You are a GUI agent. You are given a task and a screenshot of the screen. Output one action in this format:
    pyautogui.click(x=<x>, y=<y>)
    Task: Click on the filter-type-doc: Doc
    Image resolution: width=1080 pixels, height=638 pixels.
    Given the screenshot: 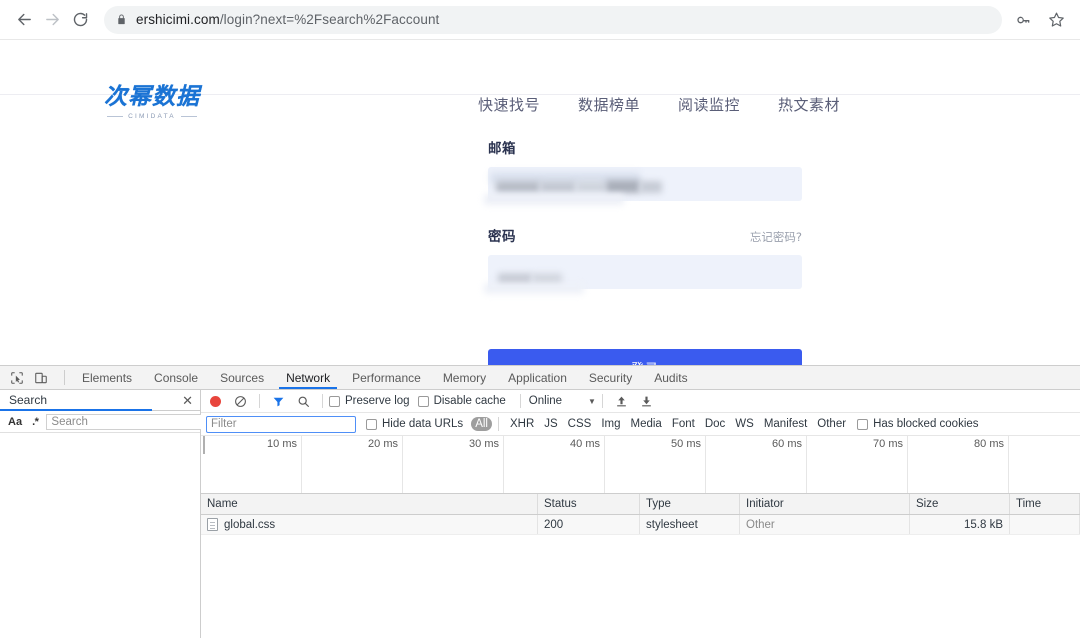 What is the action you would take?
    pyautogui.click(x=715, y=424)
    